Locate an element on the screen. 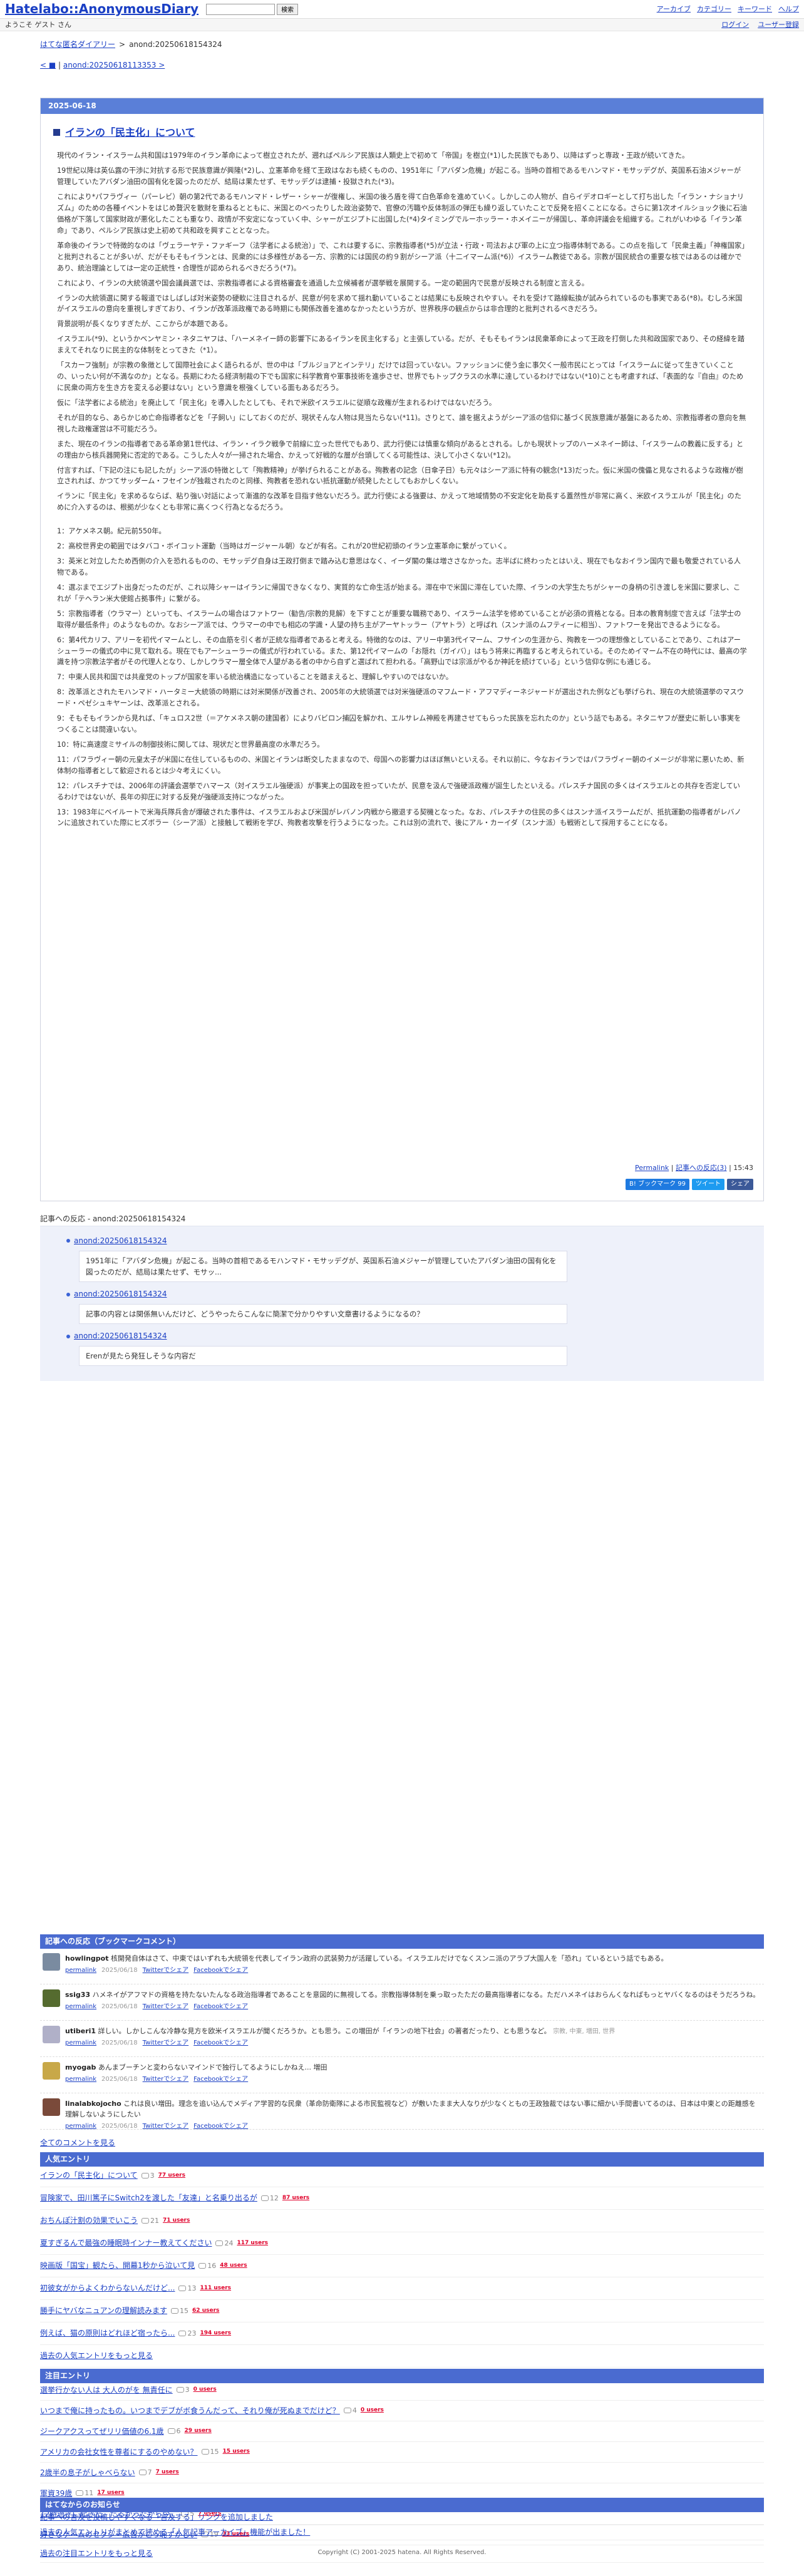  user-bar: ようこそ ゲスト さん ログイン ユーザー登録 is located at coordinates (402, 25).